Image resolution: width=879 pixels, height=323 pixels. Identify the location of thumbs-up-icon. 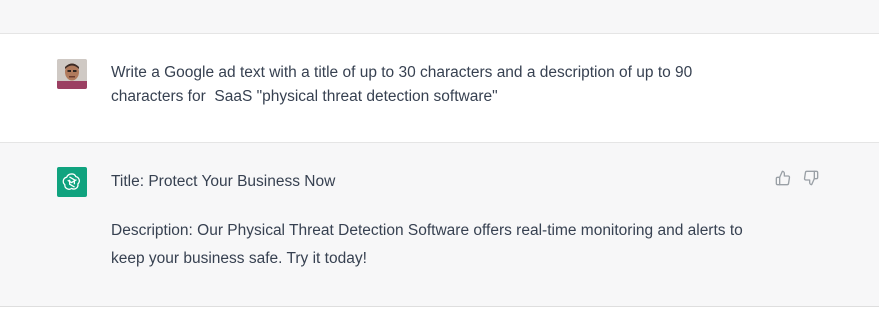
(783, 178).